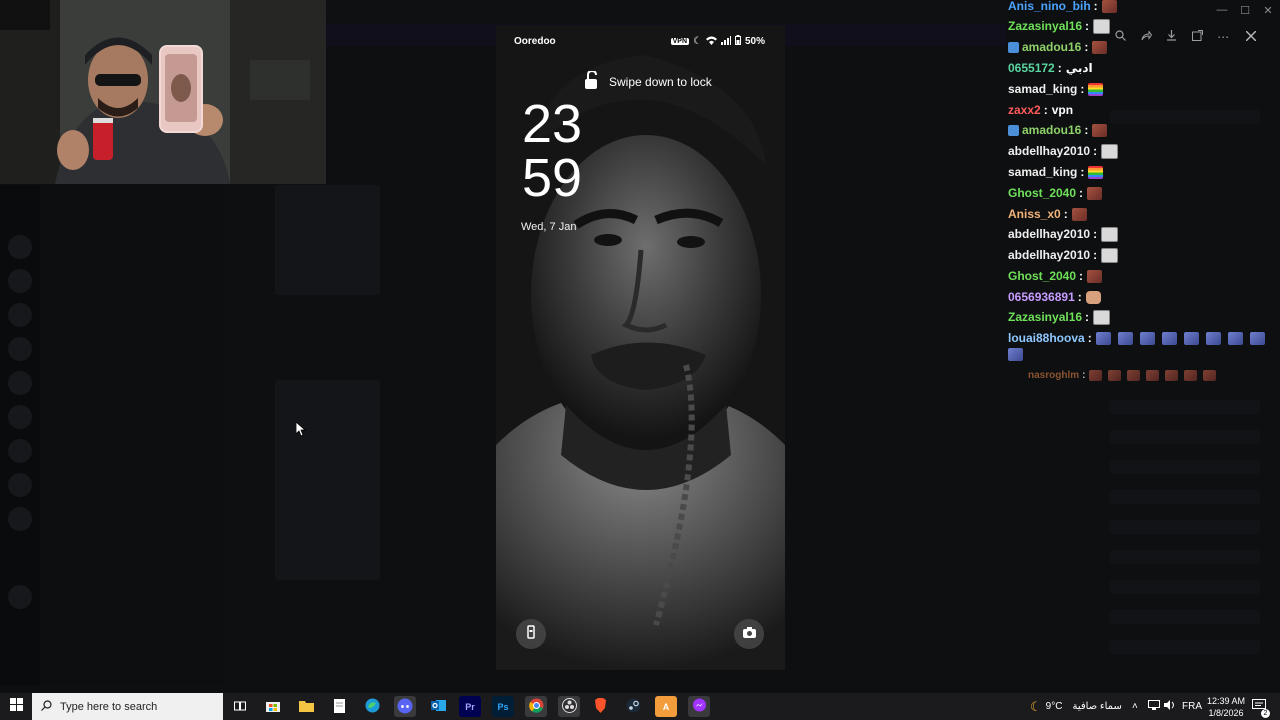 Image resolution: width=1280 pixels, height=720 pixels. What do you see at coordinates (1110, 255) in the screenshot?
I see `skull-emote-icon` at bounding box center [1110, 255].